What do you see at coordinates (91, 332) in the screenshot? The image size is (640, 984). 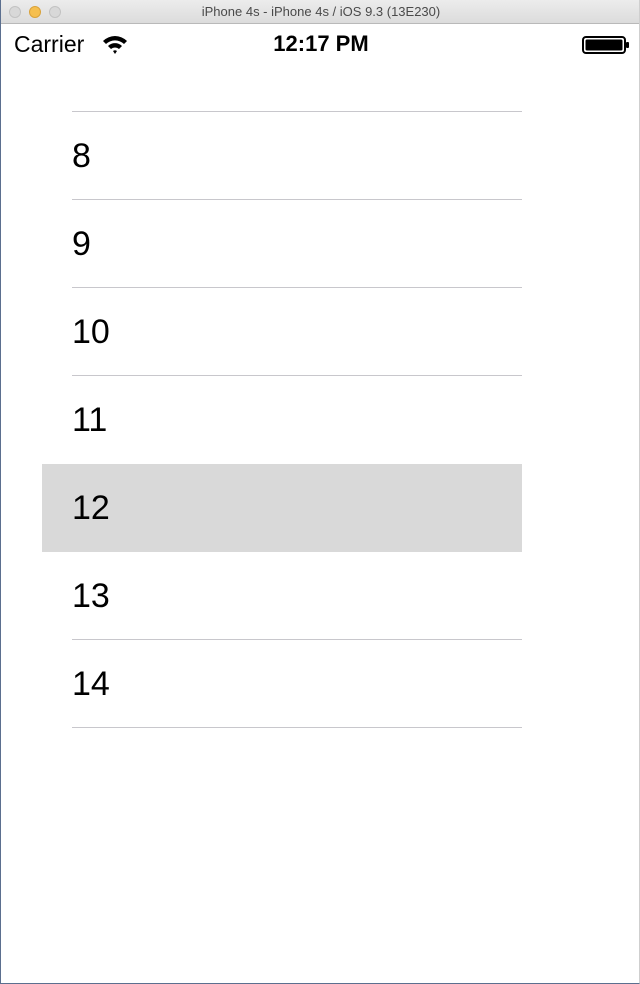 I see `row-label: 10` at bounding box center [91, 332].